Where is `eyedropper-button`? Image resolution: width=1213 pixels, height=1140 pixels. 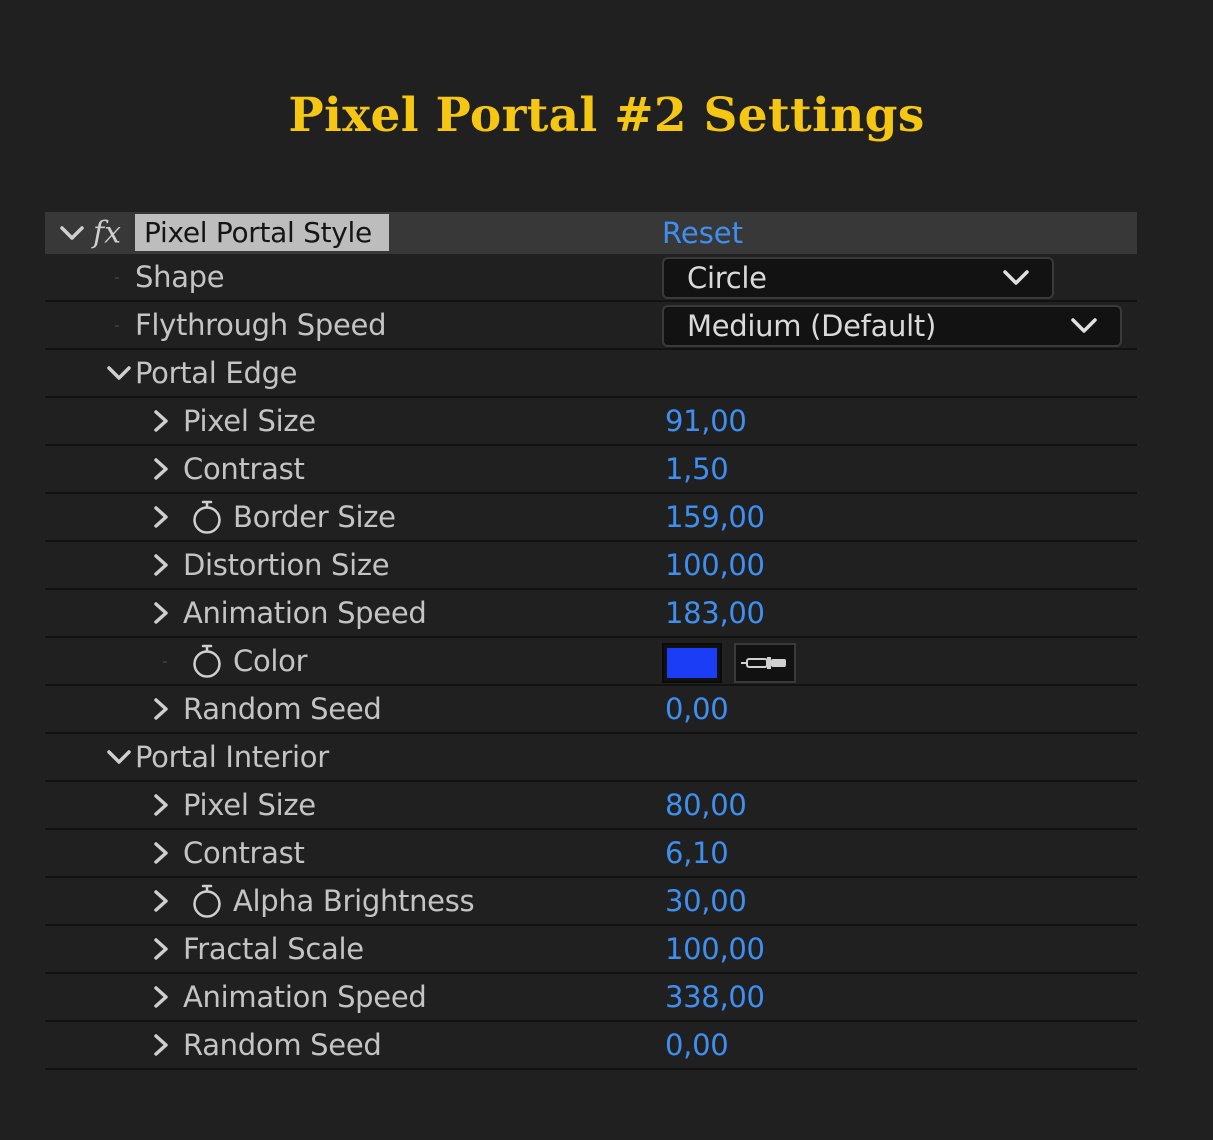
eyedropper-button is located at coordinates (765, 663).